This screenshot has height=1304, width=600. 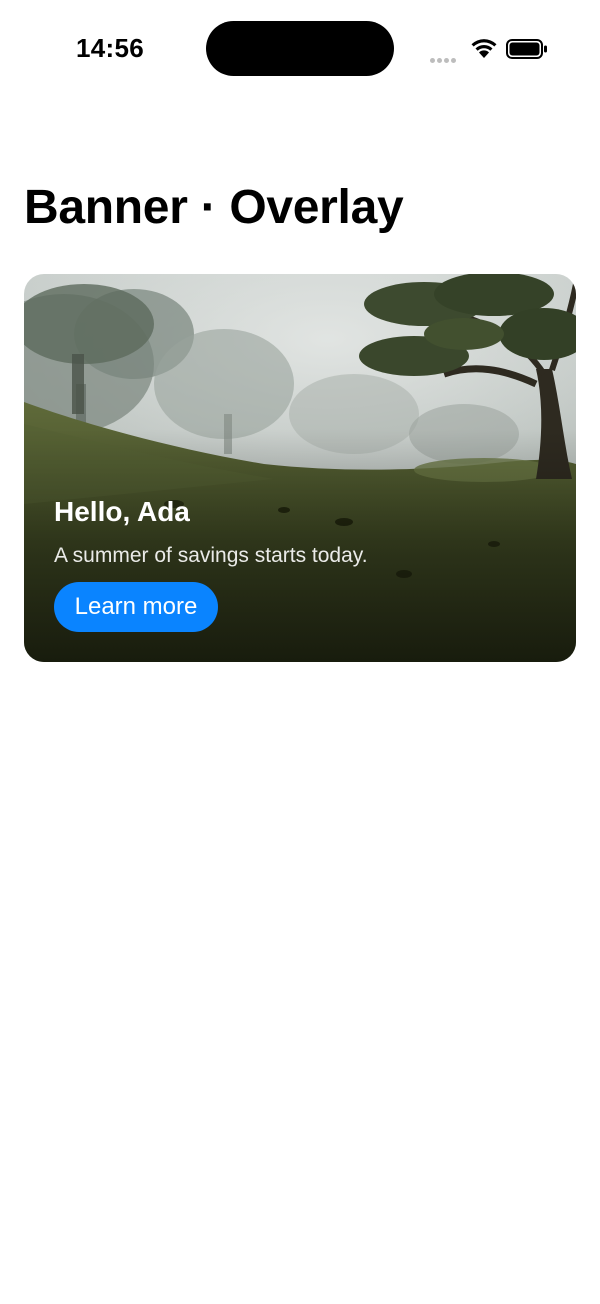 I want to click on dynamic-island, so click(x=300, y=48).